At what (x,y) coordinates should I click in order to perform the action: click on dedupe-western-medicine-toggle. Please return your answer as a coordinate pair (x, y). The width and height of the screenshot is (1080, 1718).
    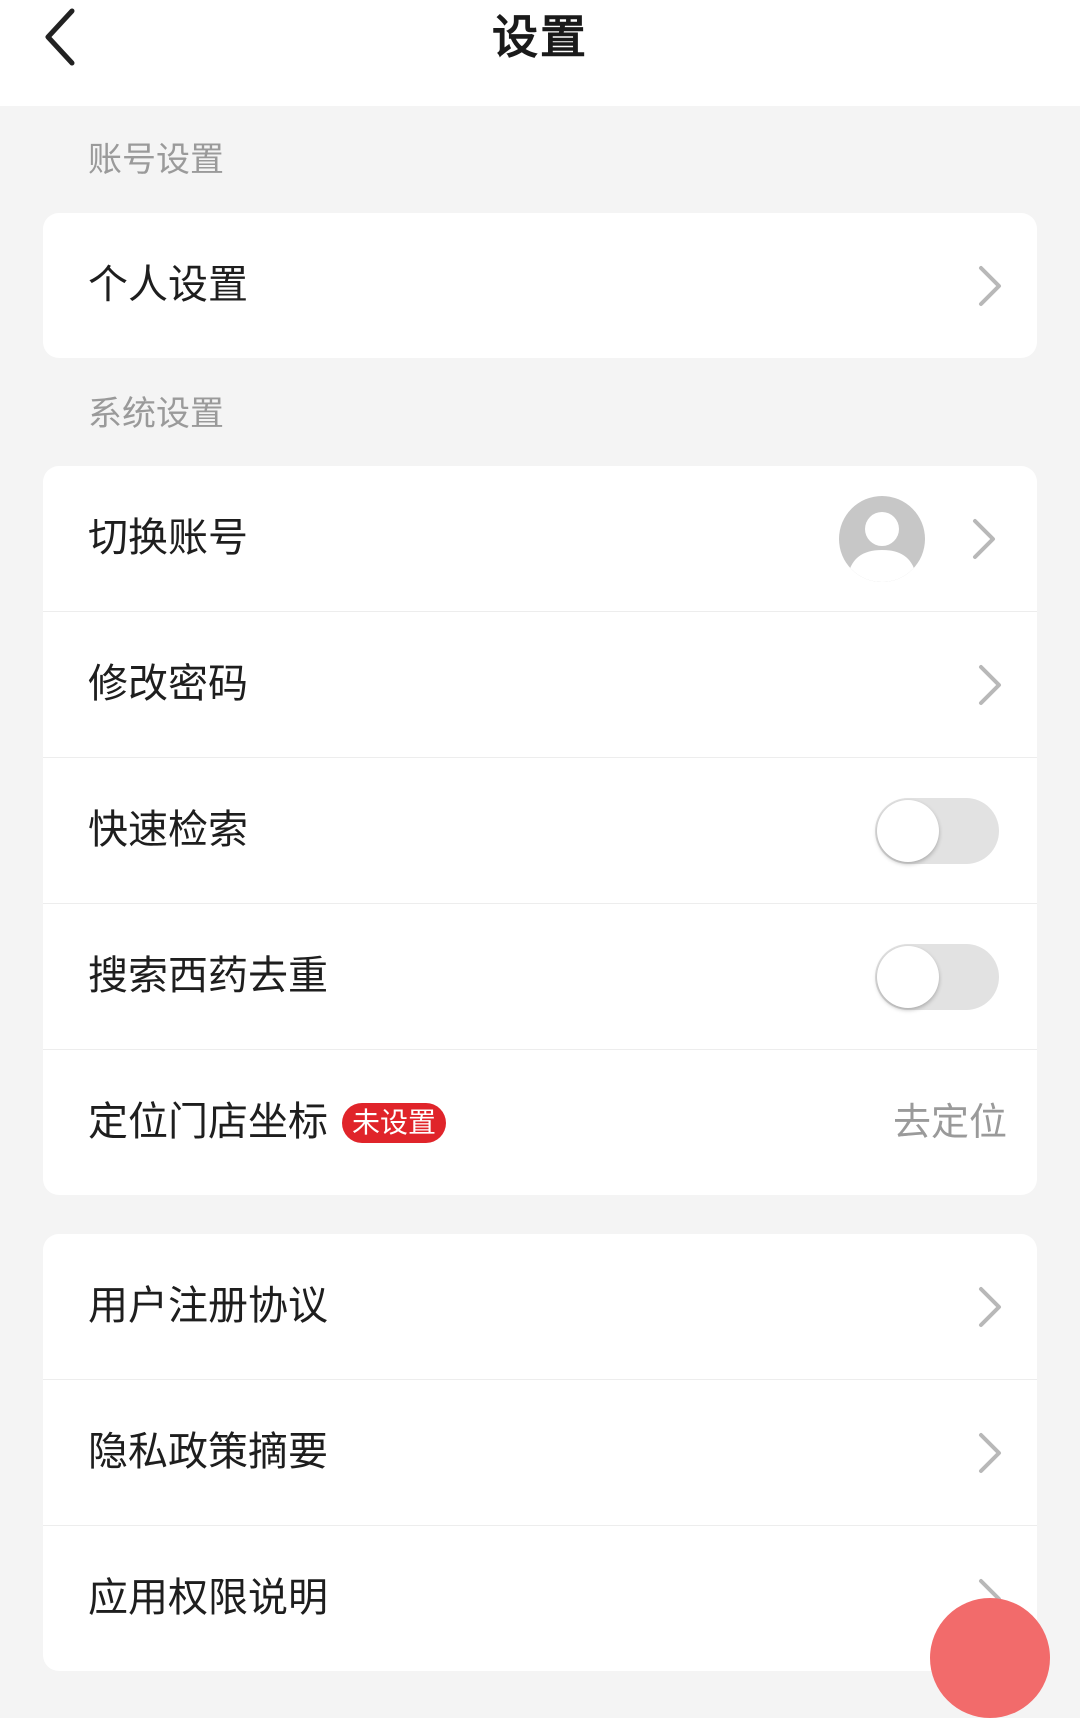
    Looking at the image, I should click on (937, 976).